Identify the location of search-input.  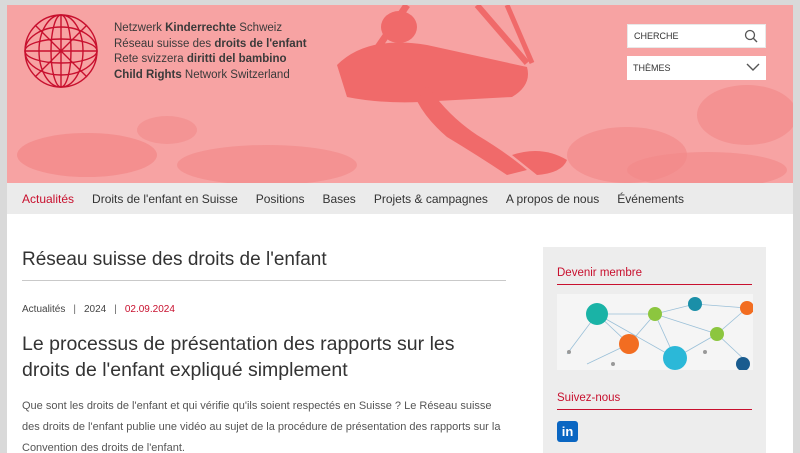
(686, 36).